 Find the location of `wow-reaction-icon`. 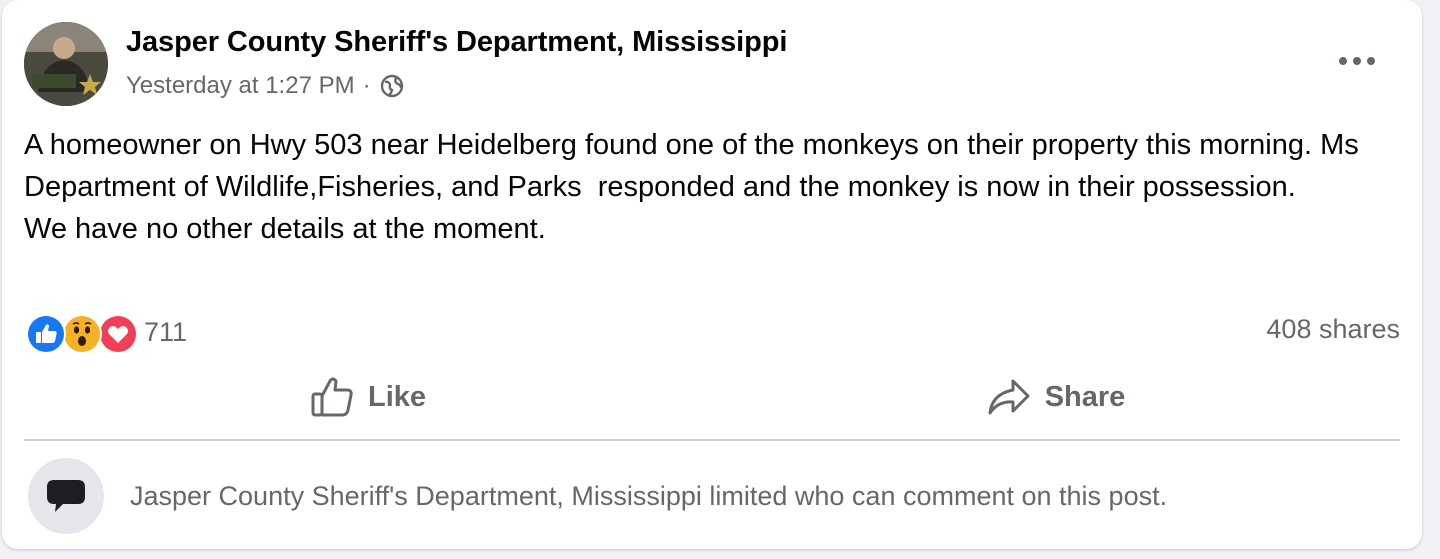

wow-reaction-icon is located at coordinates (82, 334).